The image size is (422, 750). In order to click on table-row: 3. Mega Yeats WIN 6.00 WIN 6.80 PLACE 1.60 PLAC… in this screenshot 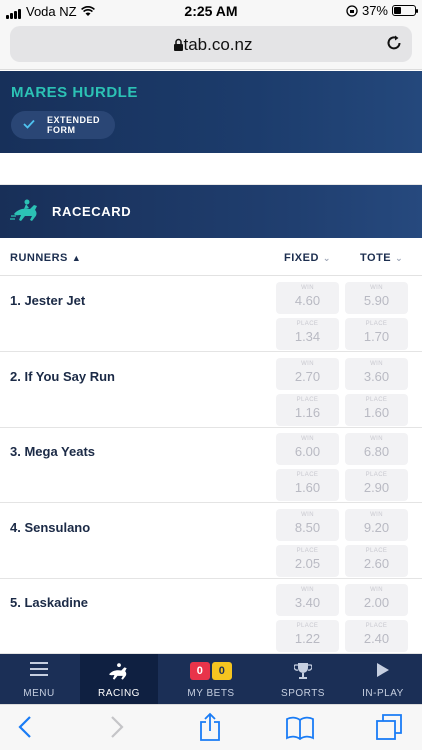, I will do `click(211, 465)`.